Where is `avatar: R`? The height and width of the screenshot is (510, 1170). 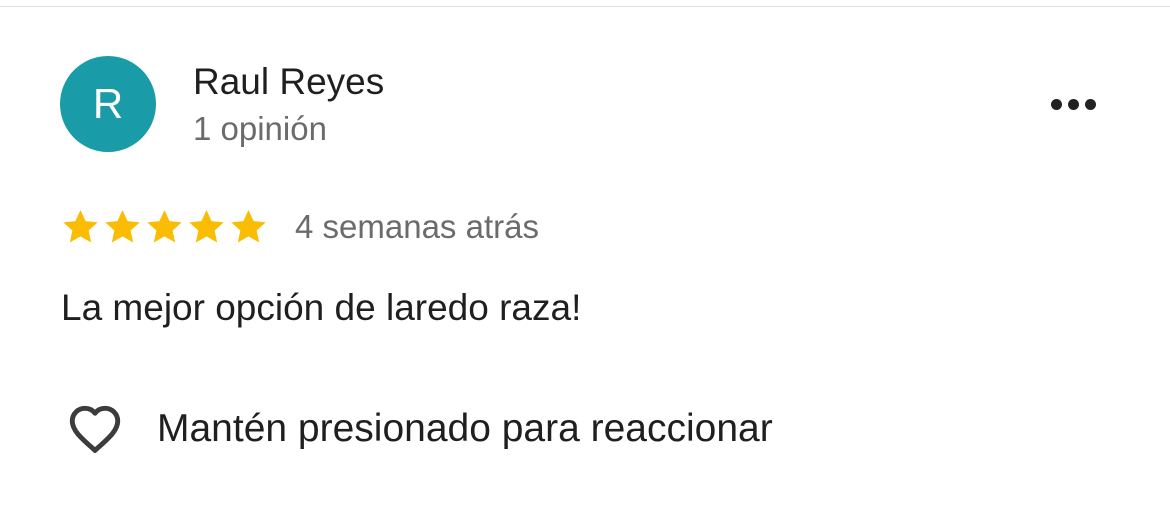
avatar: R is located at coordinates (108, 104).